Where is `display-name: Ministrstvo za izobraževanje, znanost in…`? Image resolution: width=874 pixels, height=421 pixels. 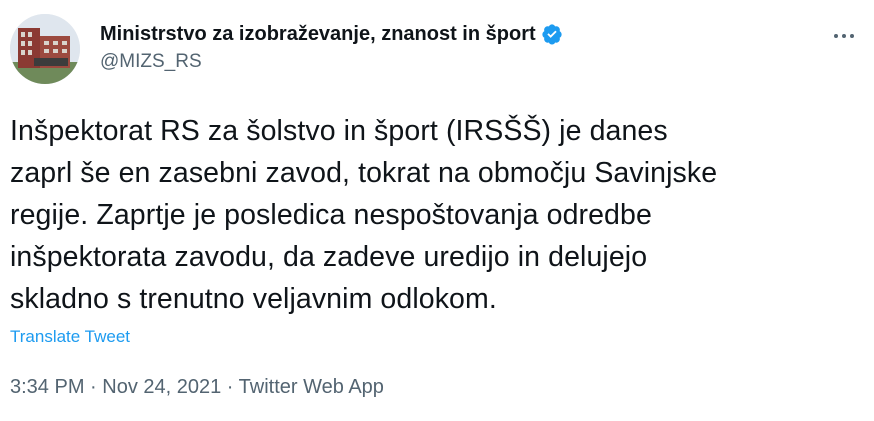
display-name: Ministrstvo za izobraževanje, znanost in… is located at coordinates (318, 34).